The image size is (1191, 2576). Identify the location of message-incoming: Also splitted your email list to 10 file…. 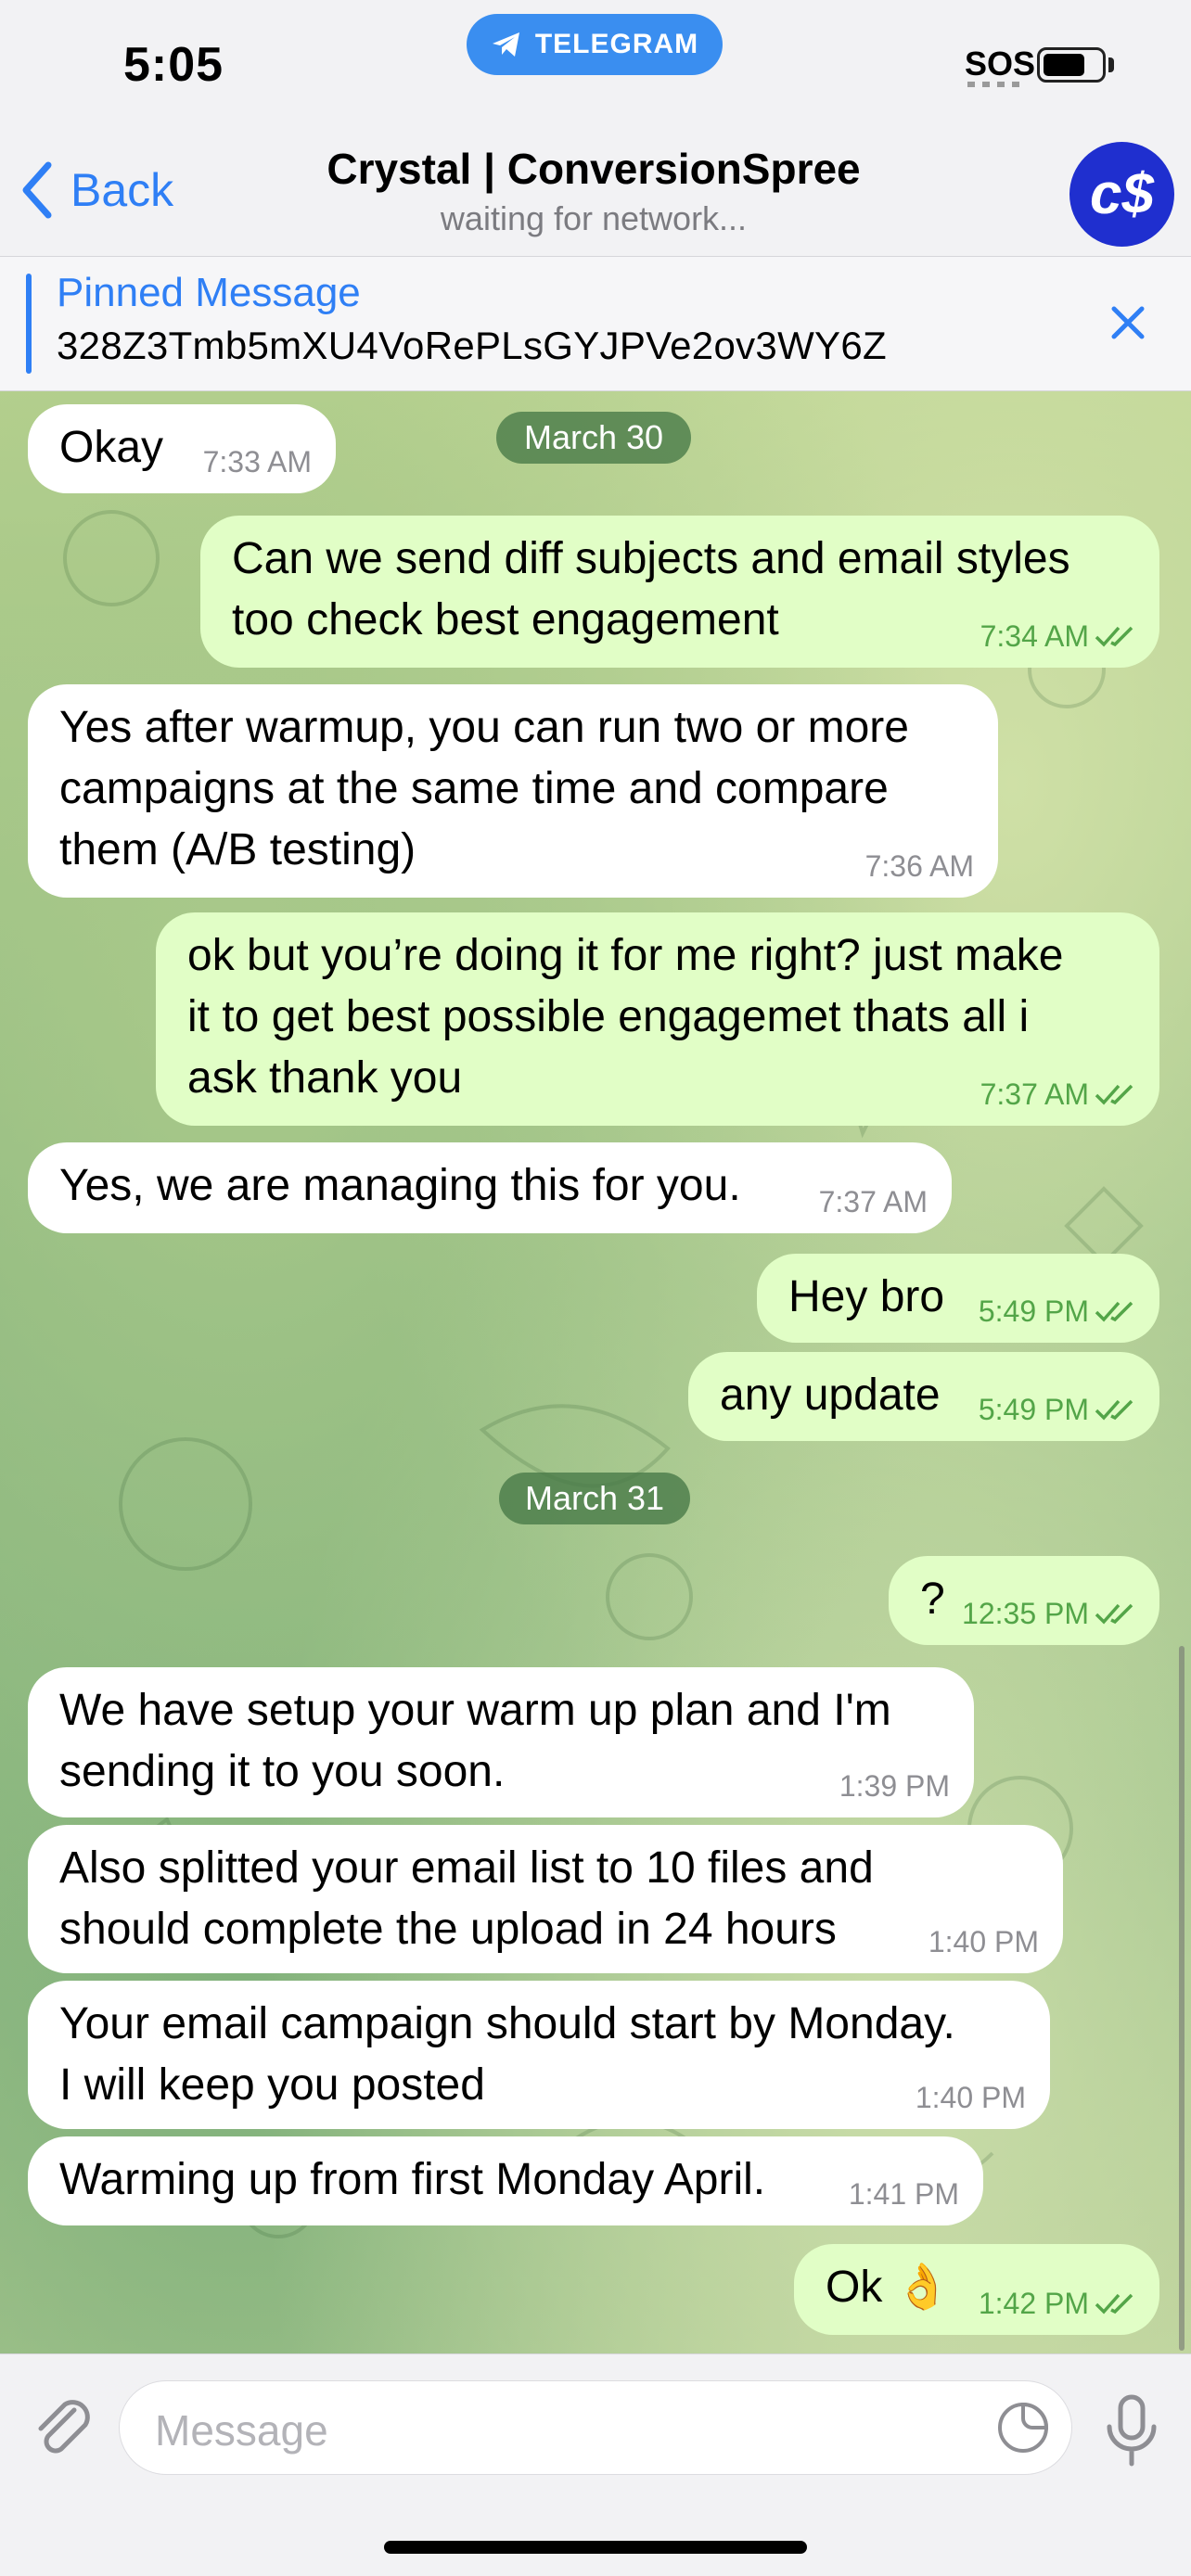
(545, 1899).